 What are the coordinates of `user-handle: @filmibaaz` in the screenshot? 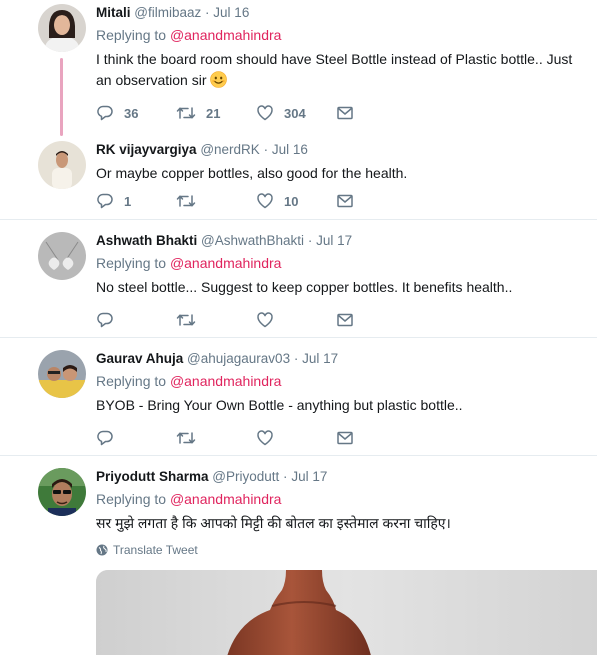 It's located at (167, 12).